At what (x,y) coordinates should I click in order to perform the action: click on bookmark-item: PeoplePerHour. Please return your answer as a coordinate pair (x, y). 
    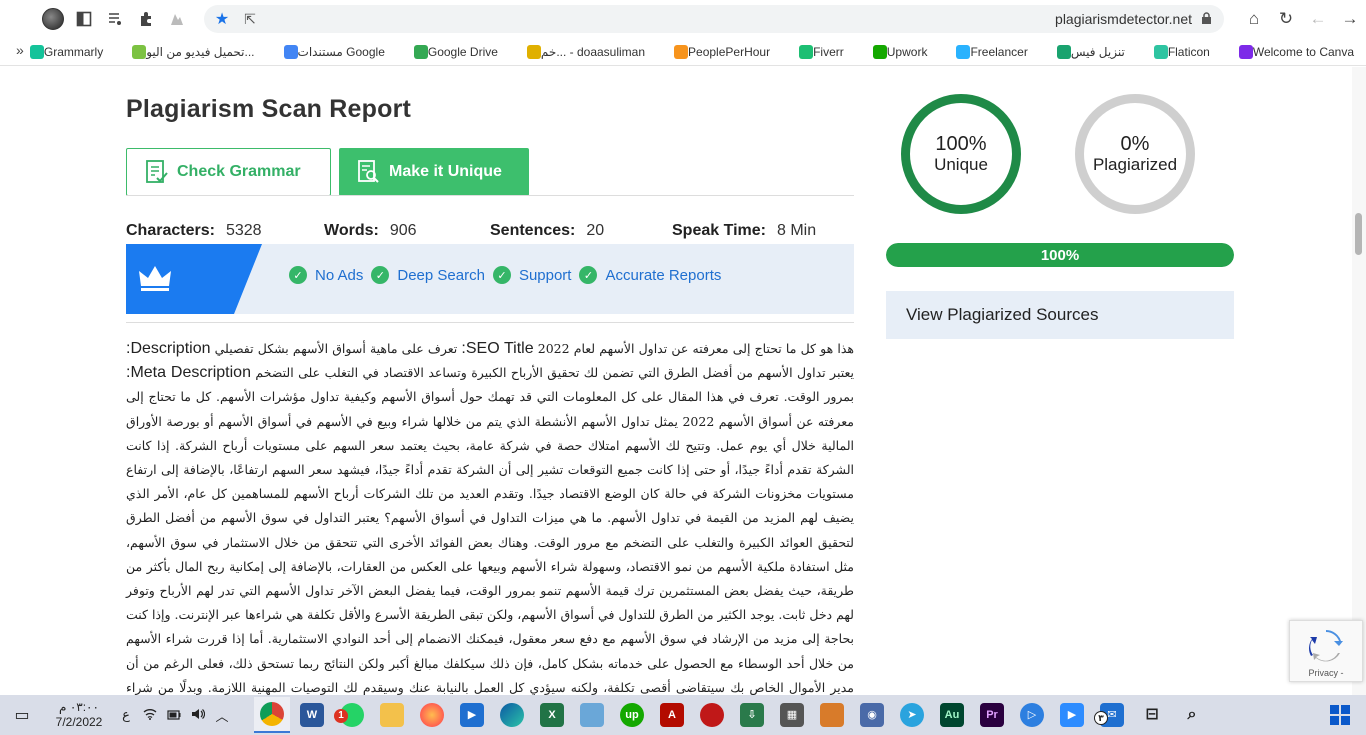
    Looking at the image, I should click on (719, 51).